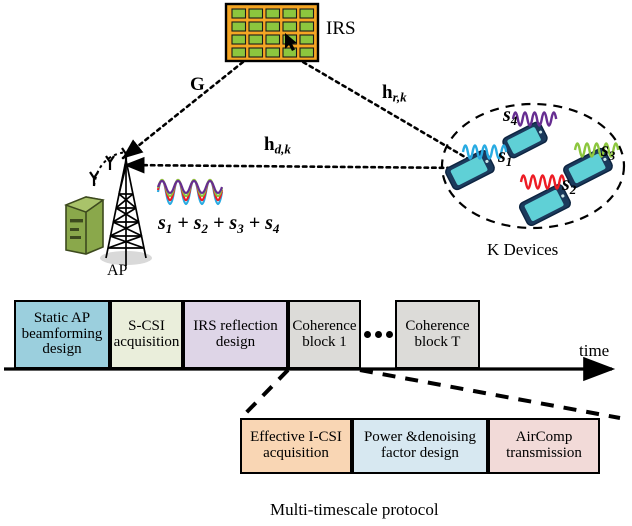 The height and width of the screenshot is (526, 632). What do you see at coordinates (542, 182) in the screenshot?
I see `waveform-s2` at bounding box center [542, 182].